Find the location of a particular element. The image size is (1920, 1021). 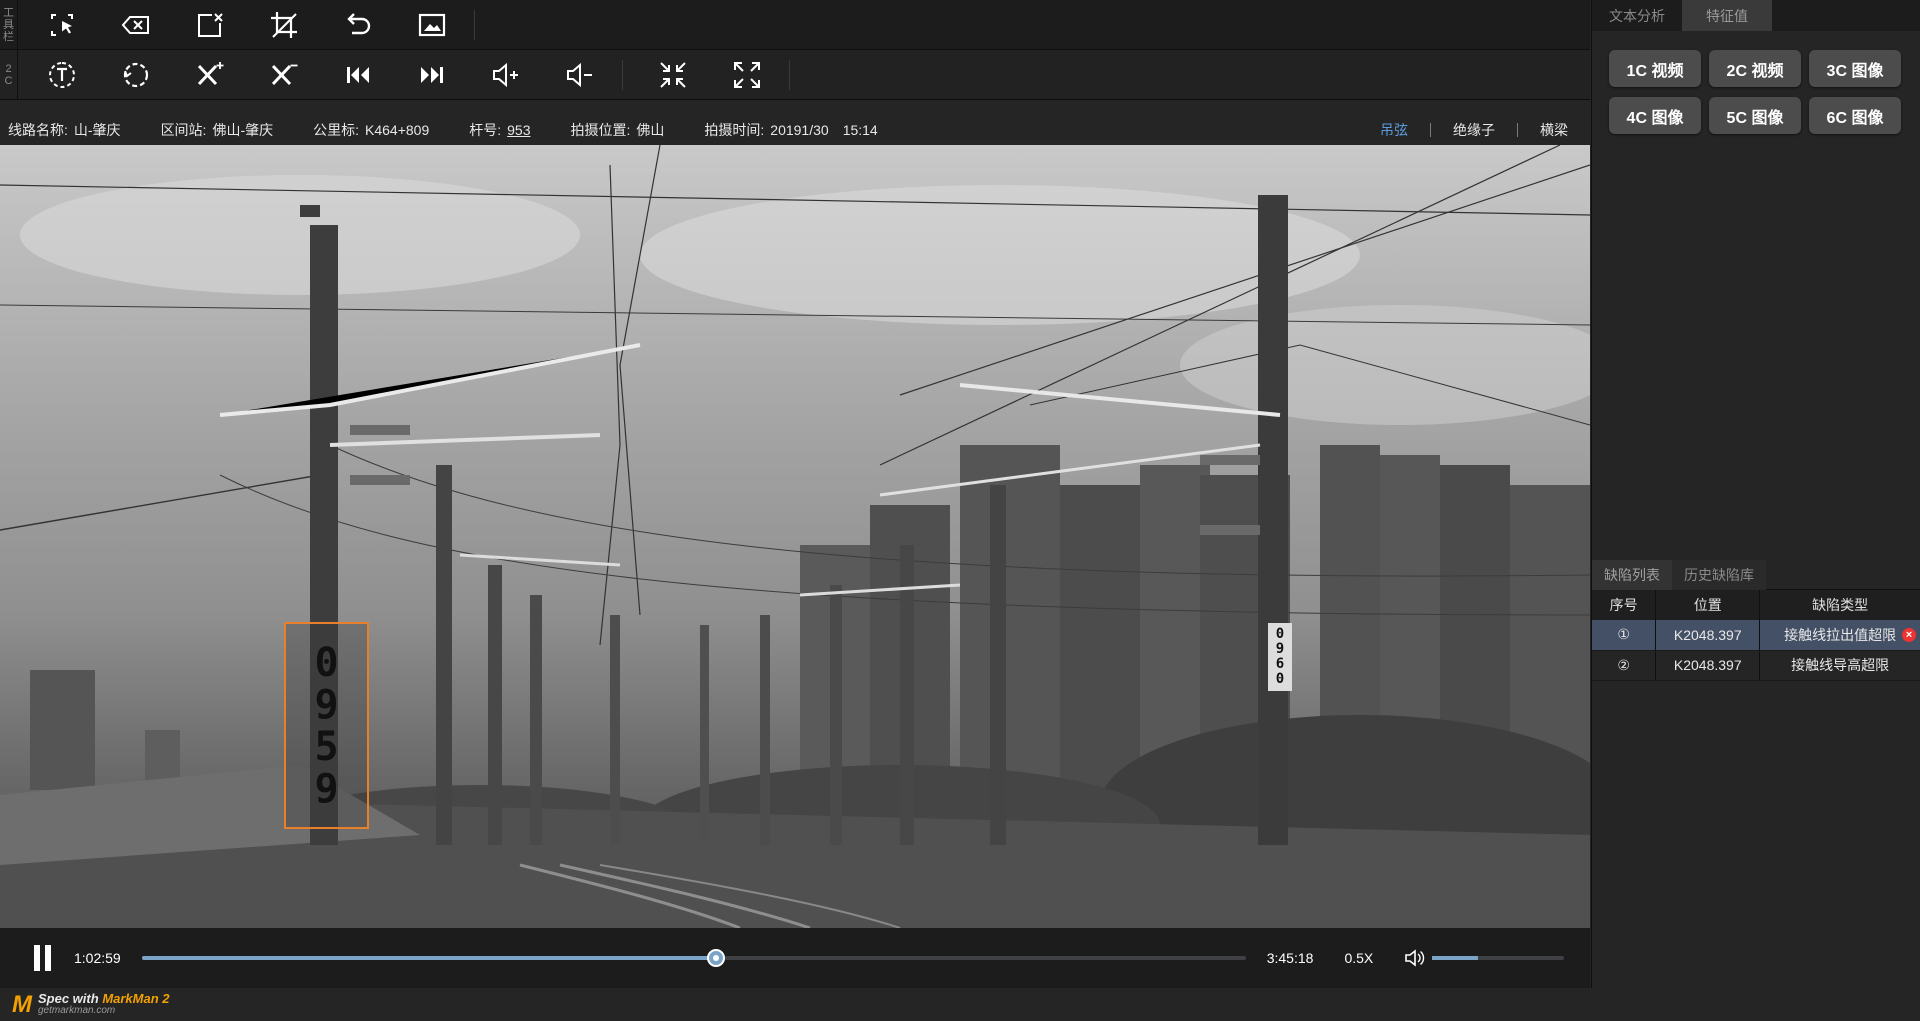

side-label-char: 栏 is located at coordinates (8, 36).